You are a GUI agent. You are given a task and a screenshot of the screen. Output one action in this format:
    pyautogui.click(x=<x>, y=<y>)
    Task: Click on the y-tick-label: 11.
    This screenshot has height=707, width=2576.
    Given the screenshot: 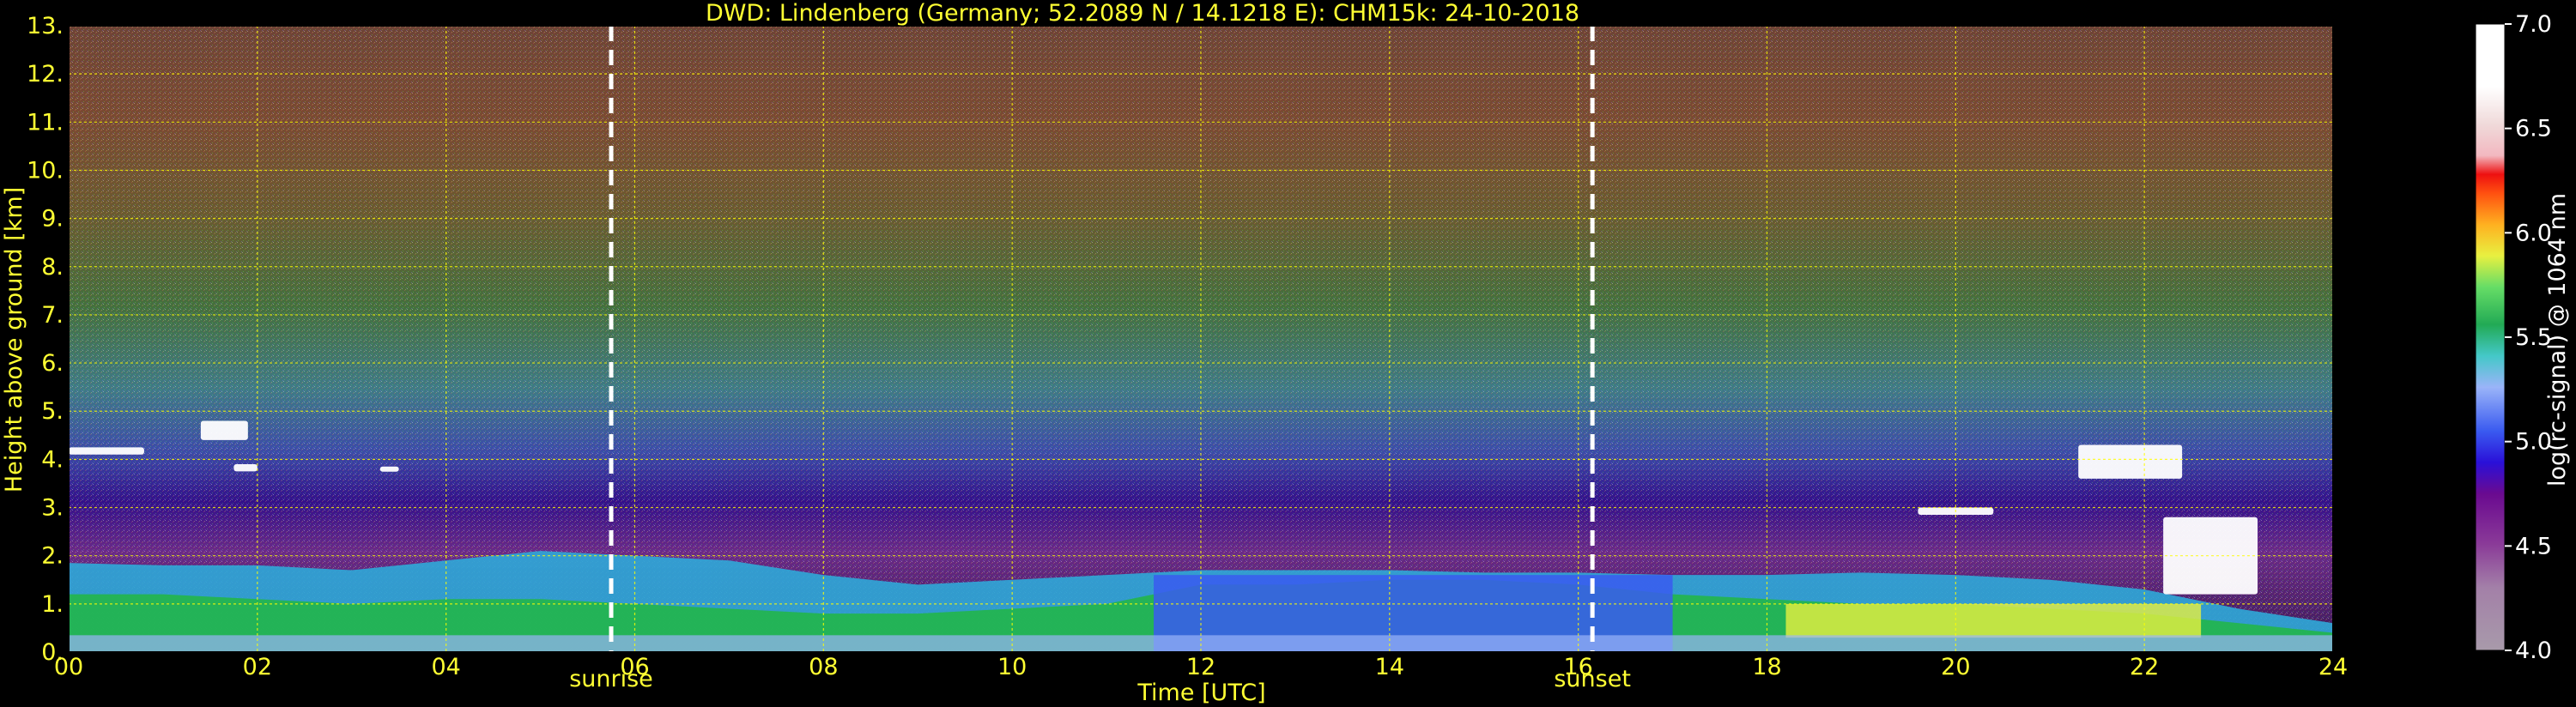 What is the action you would take?
    pyautogui.click(x=45, y=123)
    